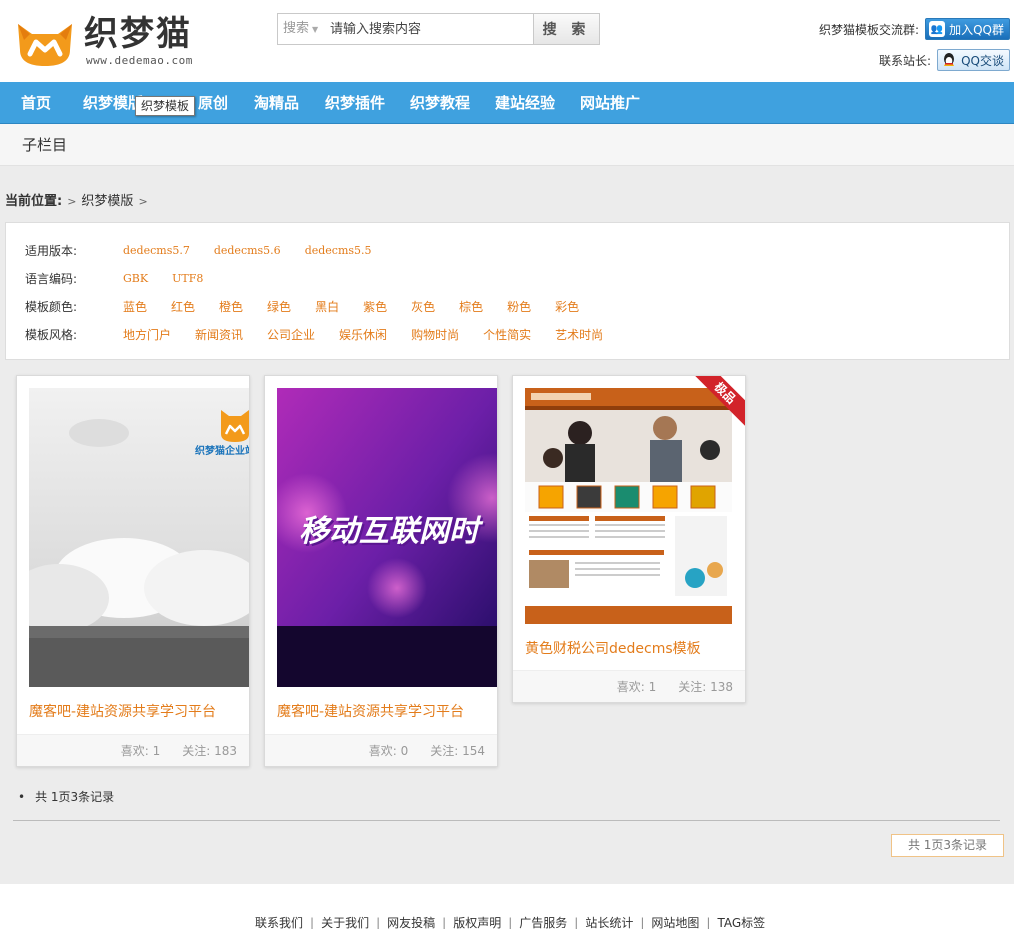 This screenshot has height=929, width=1014. Describe the element at coordinates (982, 60) in the screenshot. I see `qq-chat-label: QQ交谈` at that location.